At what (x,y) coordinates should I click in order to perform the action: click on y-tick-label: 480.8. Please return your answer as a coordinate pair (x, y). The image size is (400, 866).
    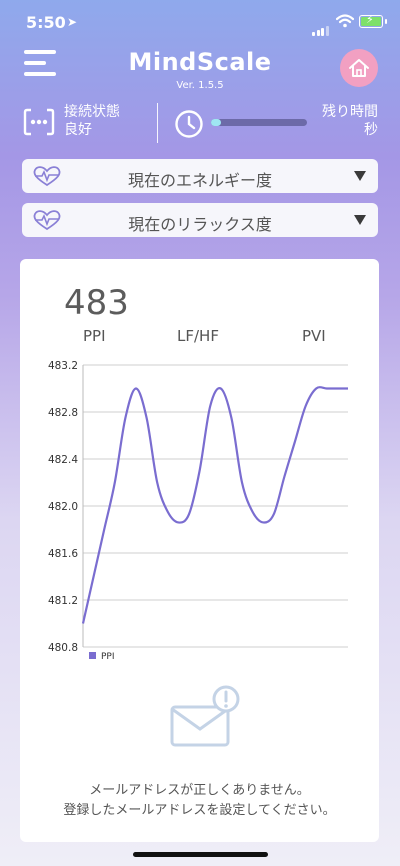
    Looking at the image, I should click on (63, 648).